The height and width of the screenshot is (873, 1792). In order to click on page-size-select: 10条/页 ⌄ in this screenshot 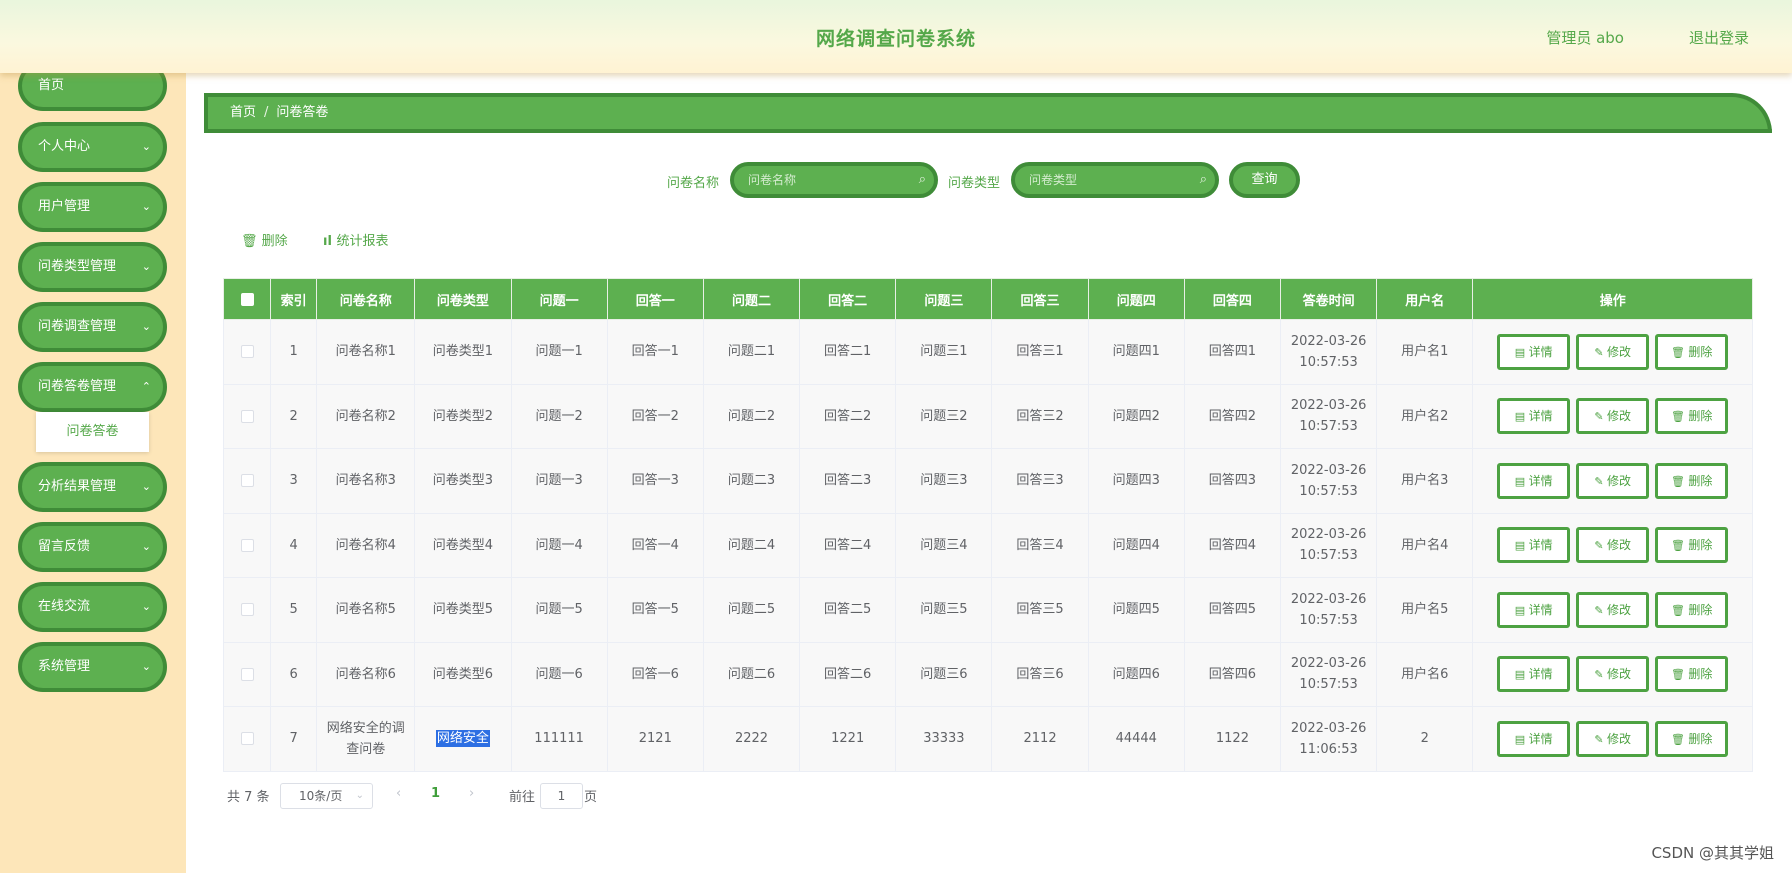, I will do `click(326, 796)`.